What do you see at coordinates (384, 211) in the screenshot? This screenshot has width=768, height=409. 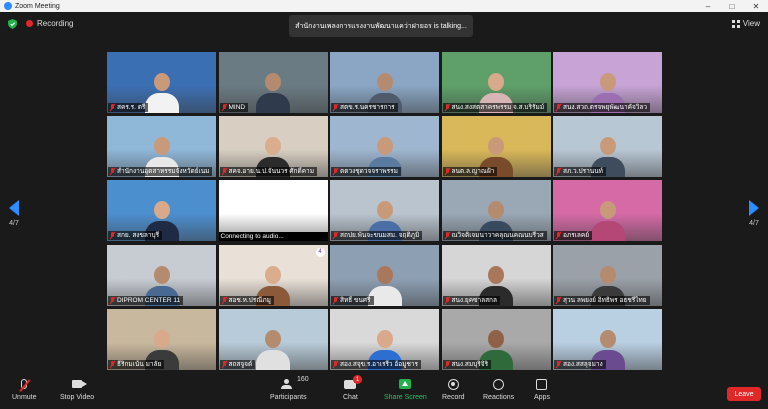 I see `video-tile: สถปย.พ้นจะขนมสม. จฤติภูมิ` at bounding box center [384, 211].